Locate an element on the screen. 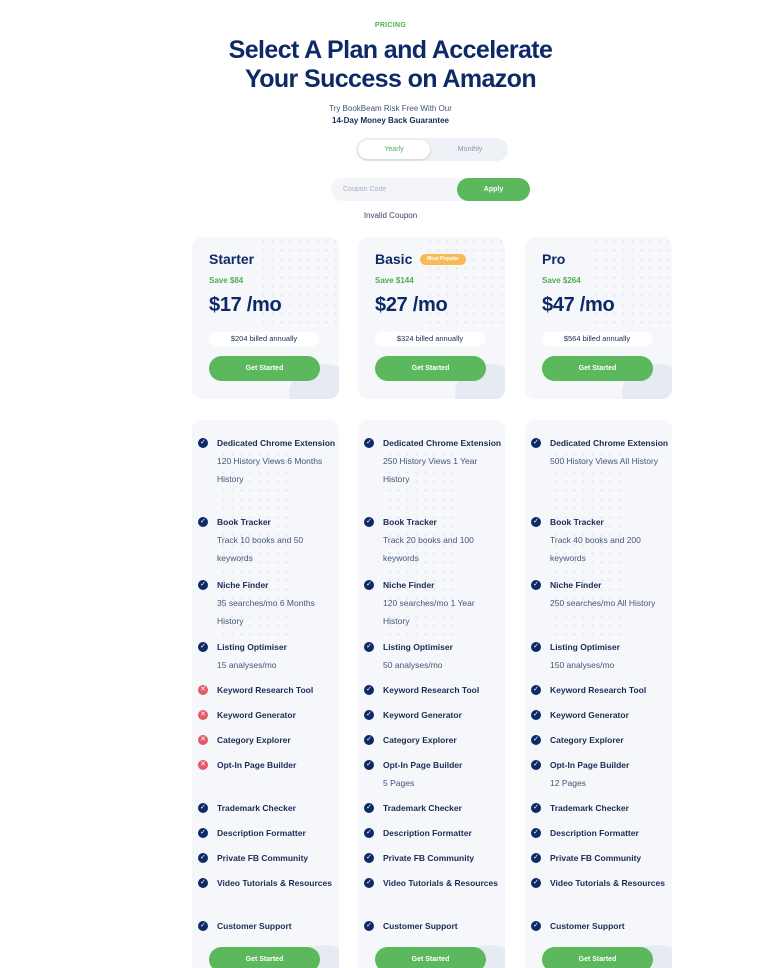 This screenshot has width=781, height=968. feature-detail: 120 History Views 6 Months History is located at coordinates (270, 470).